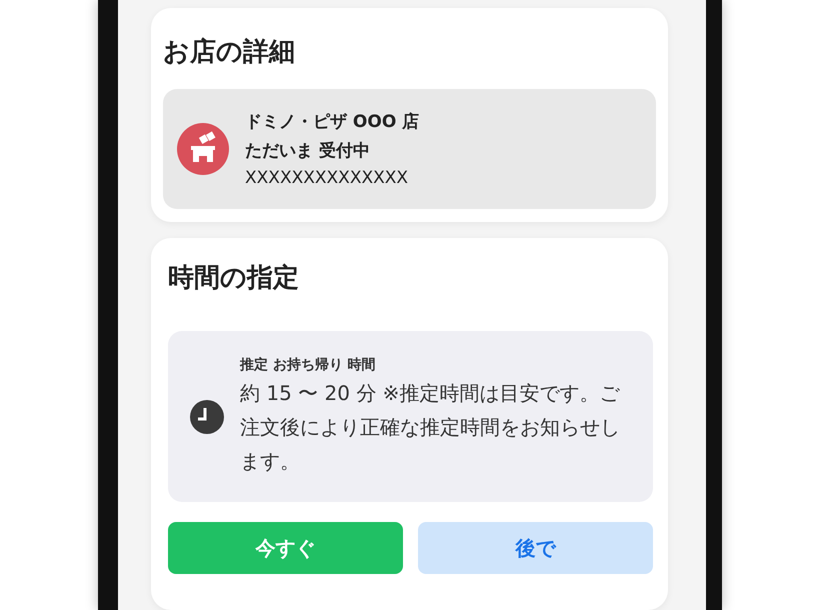  I want to click on now-button: 今すぐ, so click(285, 548).